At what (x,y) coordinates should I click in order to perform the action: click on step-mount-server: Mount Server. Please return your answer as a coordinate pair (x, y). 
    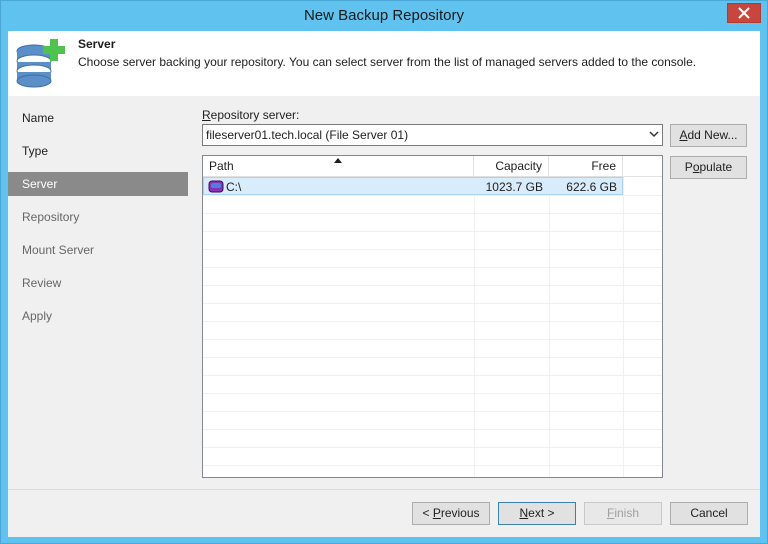
    Looking at the image, I should click on (58, 250).